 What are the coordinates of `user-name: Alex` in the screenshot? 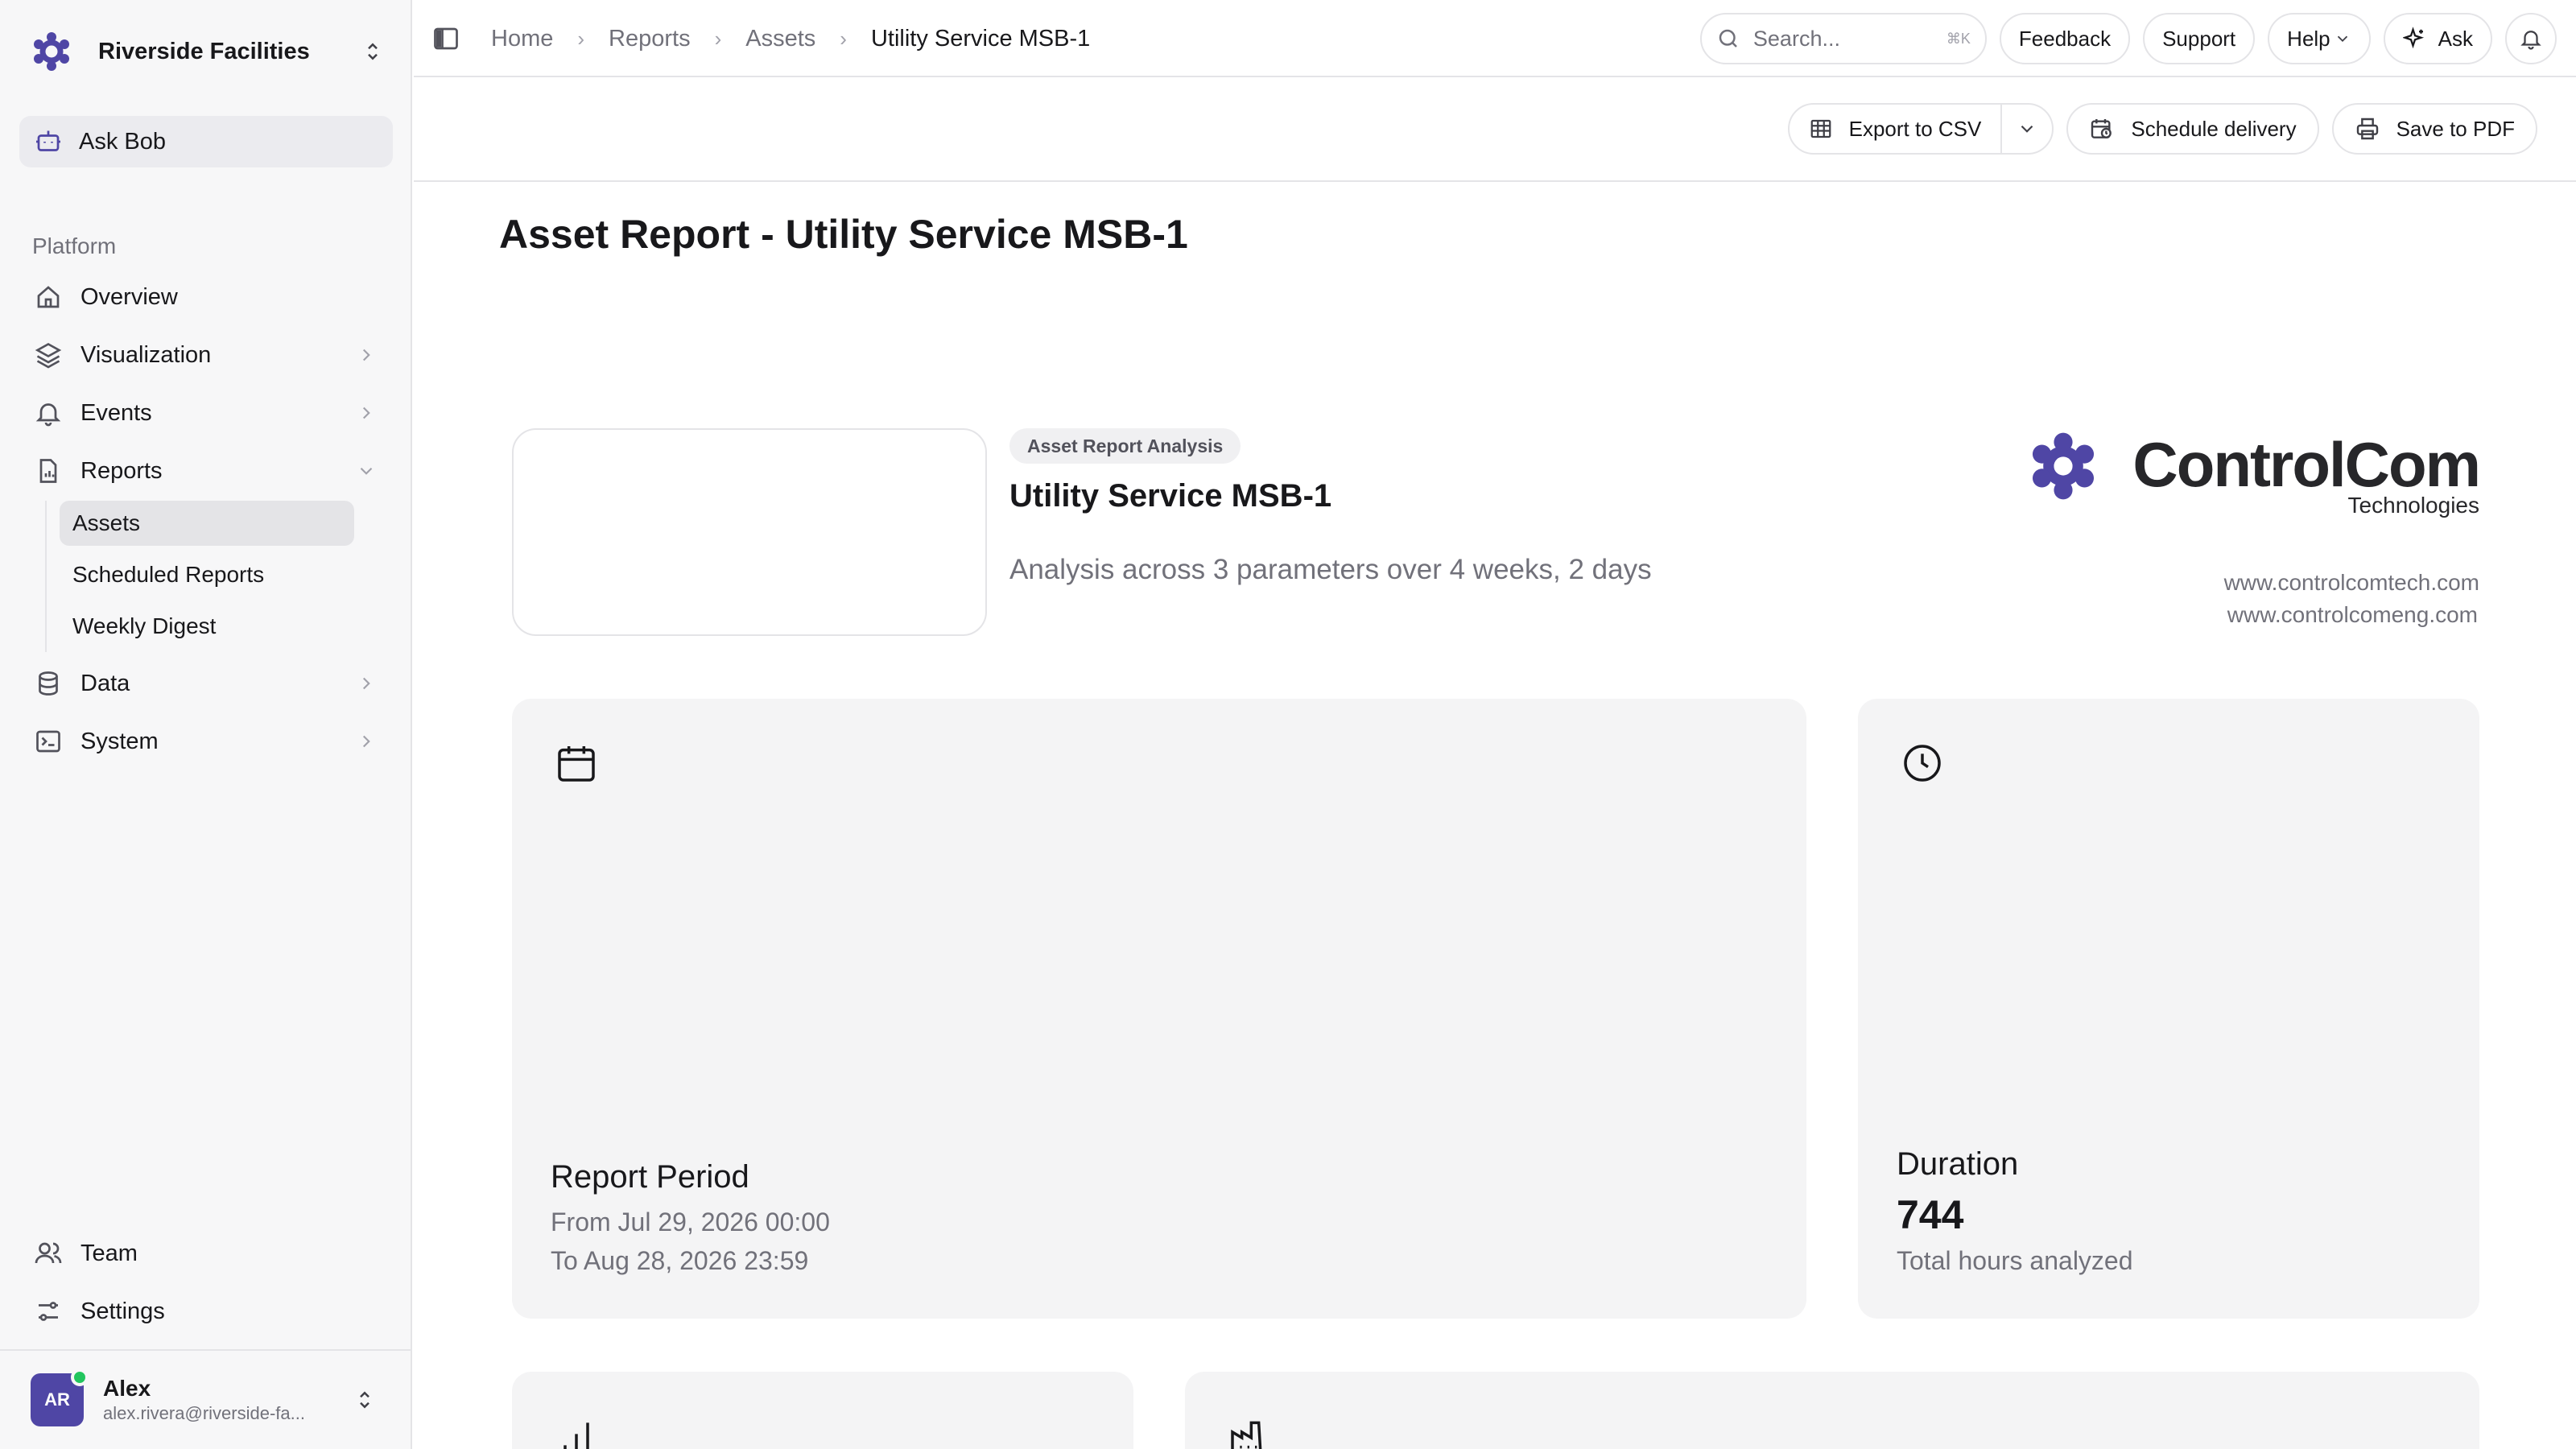 It's located at (127, 1388).